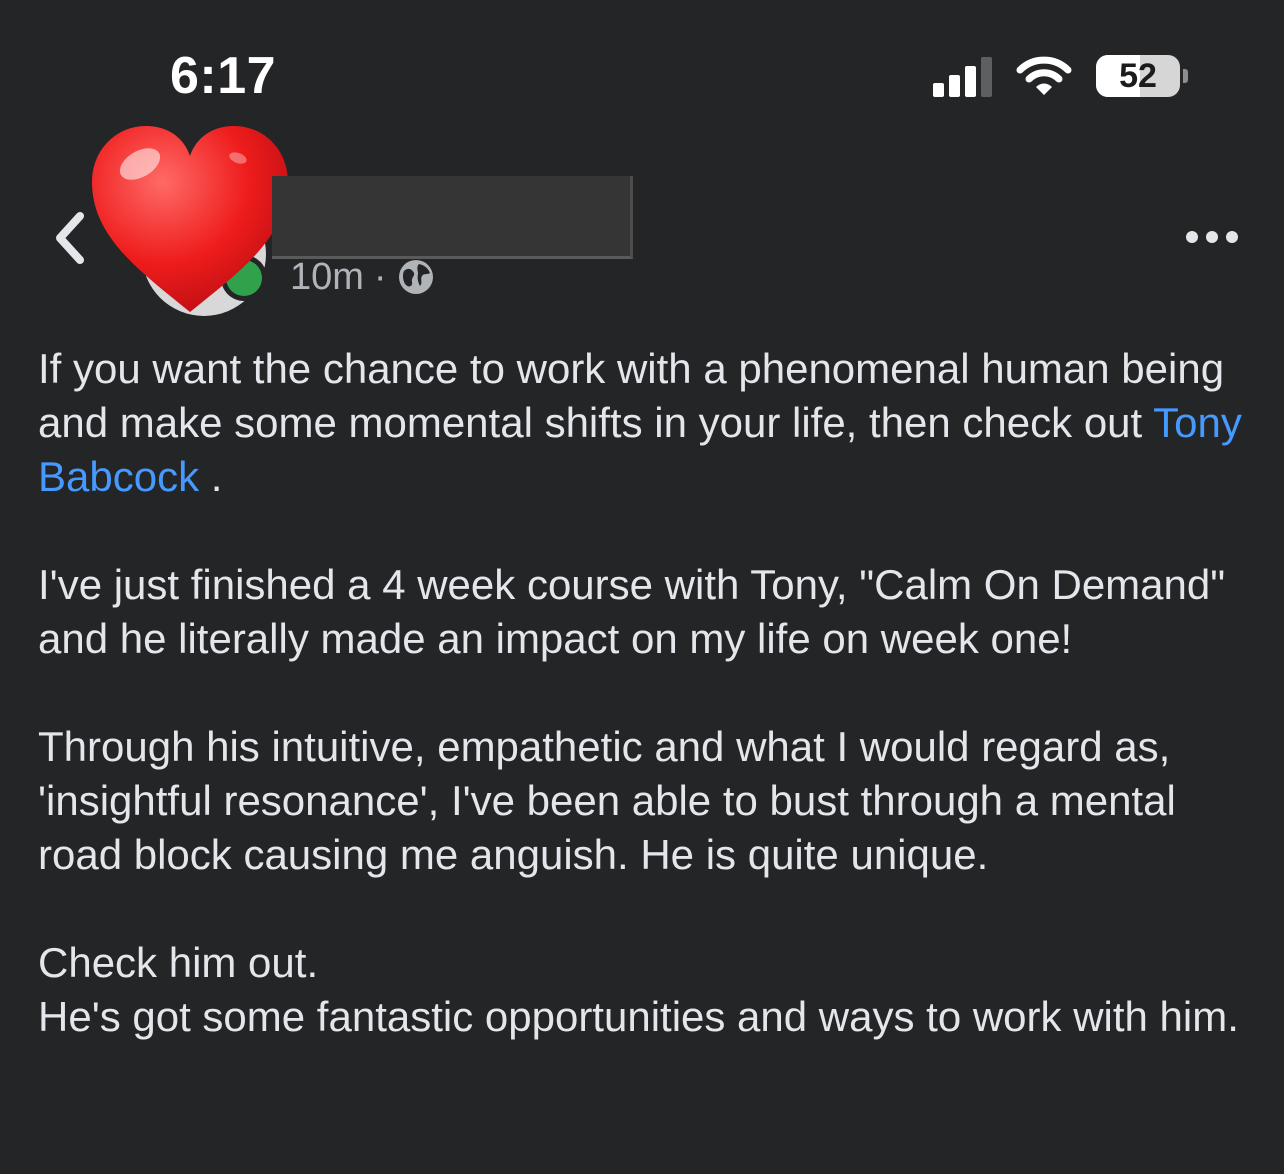  I want to click on status-icons: 52, so click(1060, 76).